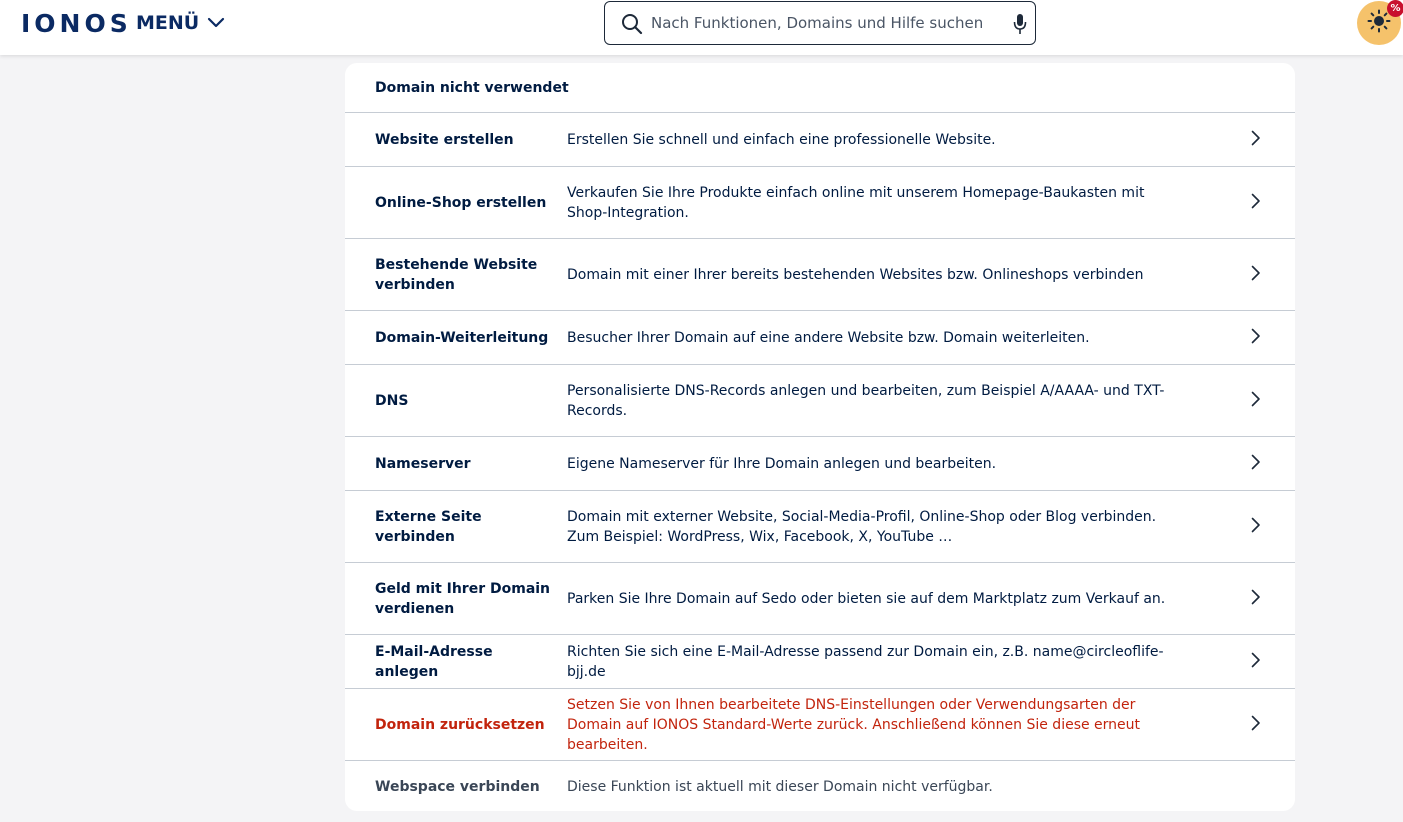 Image resolution: width=1403 pixels, height=822 pixels. What do you see at coordinates (461, 202) in the screenshot?
I see `row-label: Online-Shop erstellen` at bounding box center [461, 202].